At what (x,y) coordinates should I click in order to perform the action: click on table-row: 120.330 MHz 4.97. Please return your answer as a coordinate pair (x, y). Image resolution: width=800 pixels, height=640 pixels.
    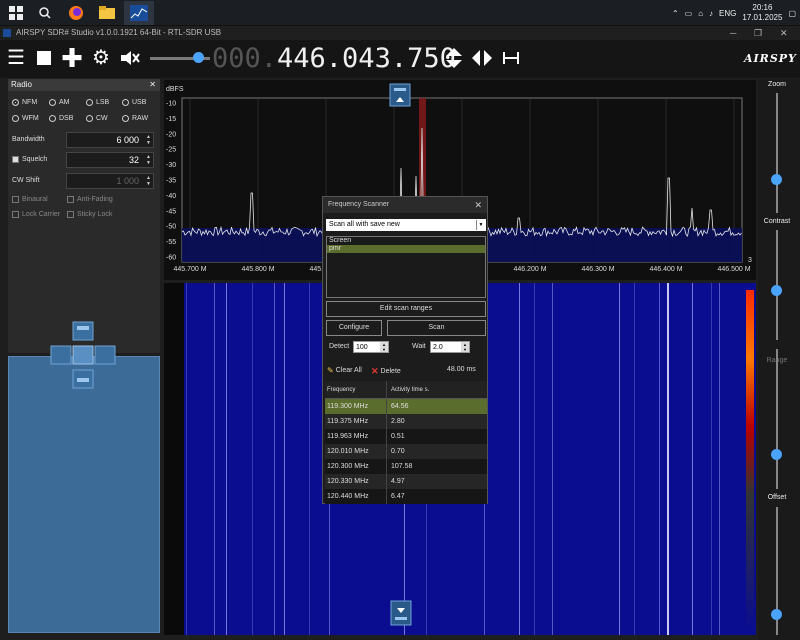
    Looking at the image, I should click on (406, 481).